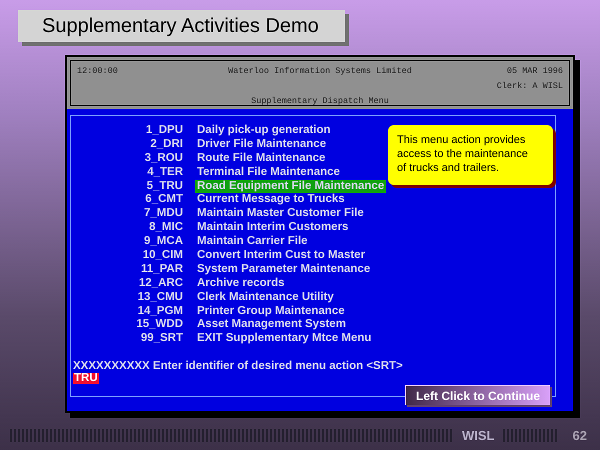 This screenshot has width=600, height=450. What do you see at coordinates (579, 435) in the screenshot?
I see `page-number: 62` at bounding box center [579, 435].